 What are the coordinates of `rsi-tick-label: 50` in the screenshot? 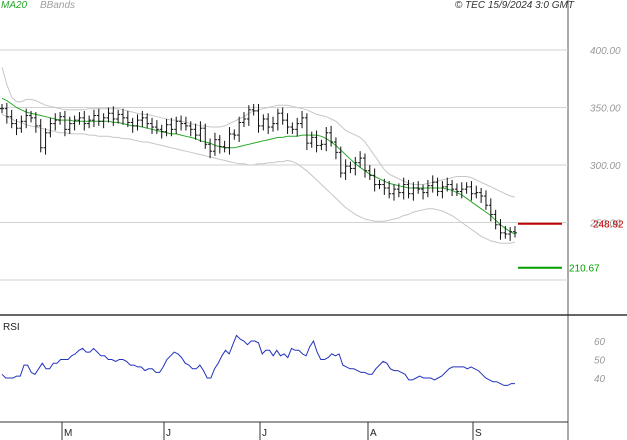 It's located at (600, 361).